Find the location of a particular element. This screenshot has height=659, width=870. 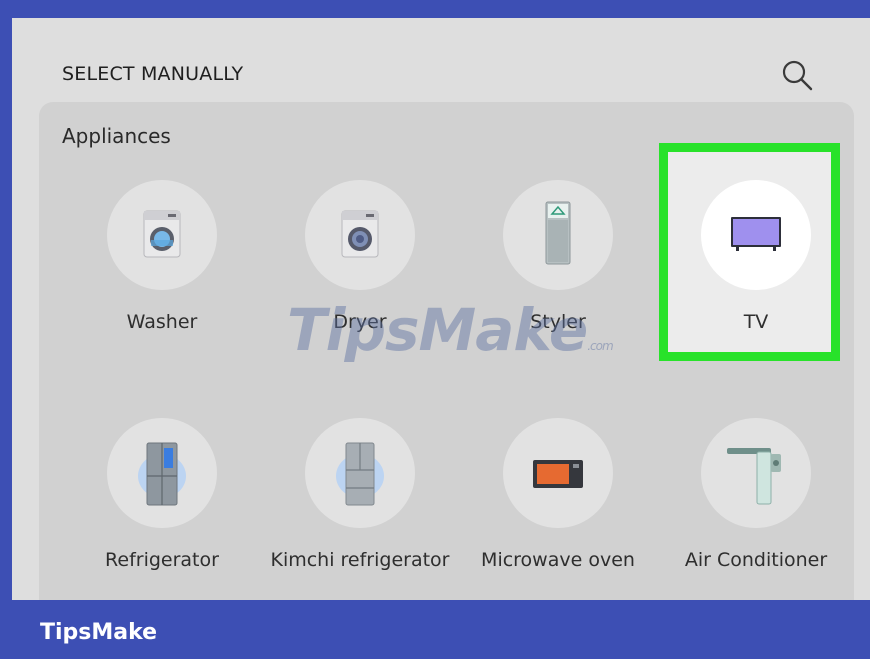

appliance-tile-washer: Washer is located at coordinates (162, 275).